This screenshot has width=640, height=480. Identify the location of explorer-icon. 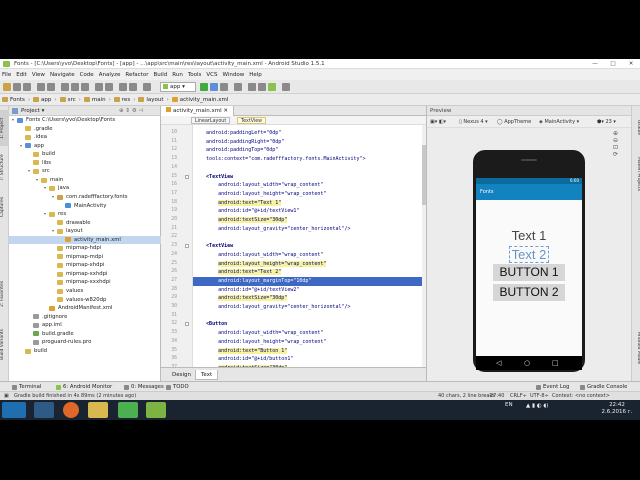
(98, 410).